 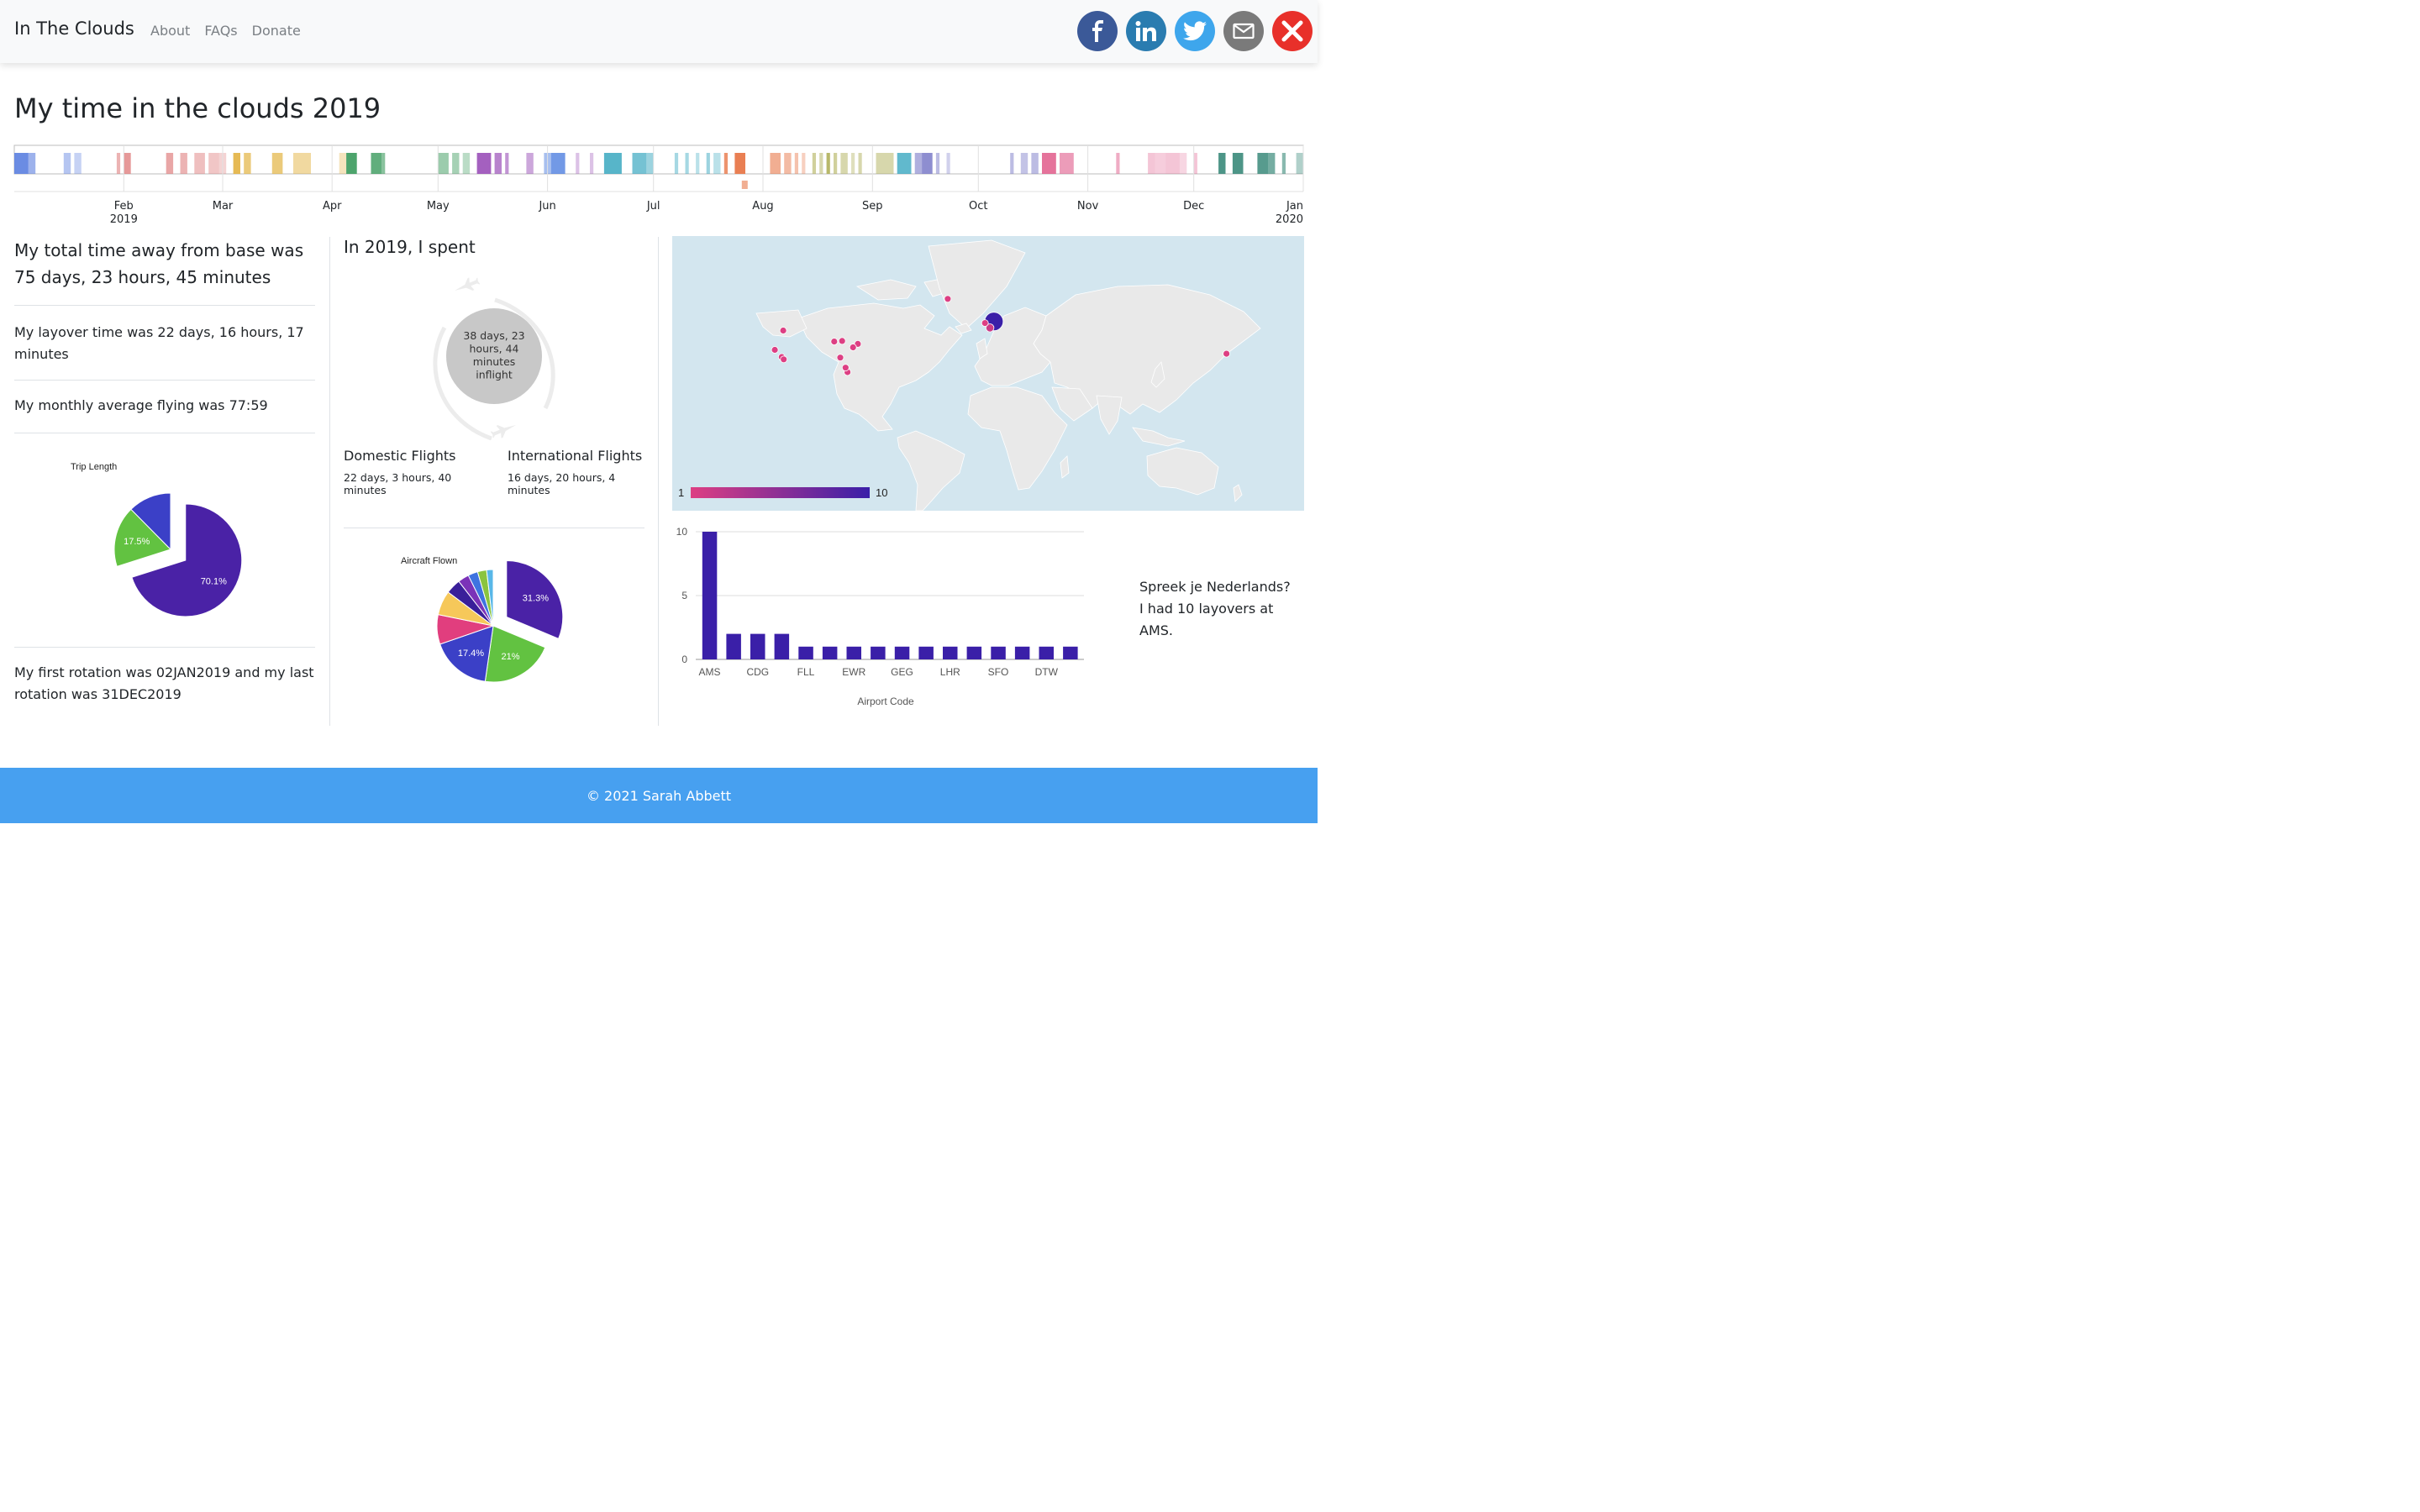 What do you see at coordinates (1146, 31) in the screenshot?
I see `linkedin-button` at bounding box center [1146, 31].